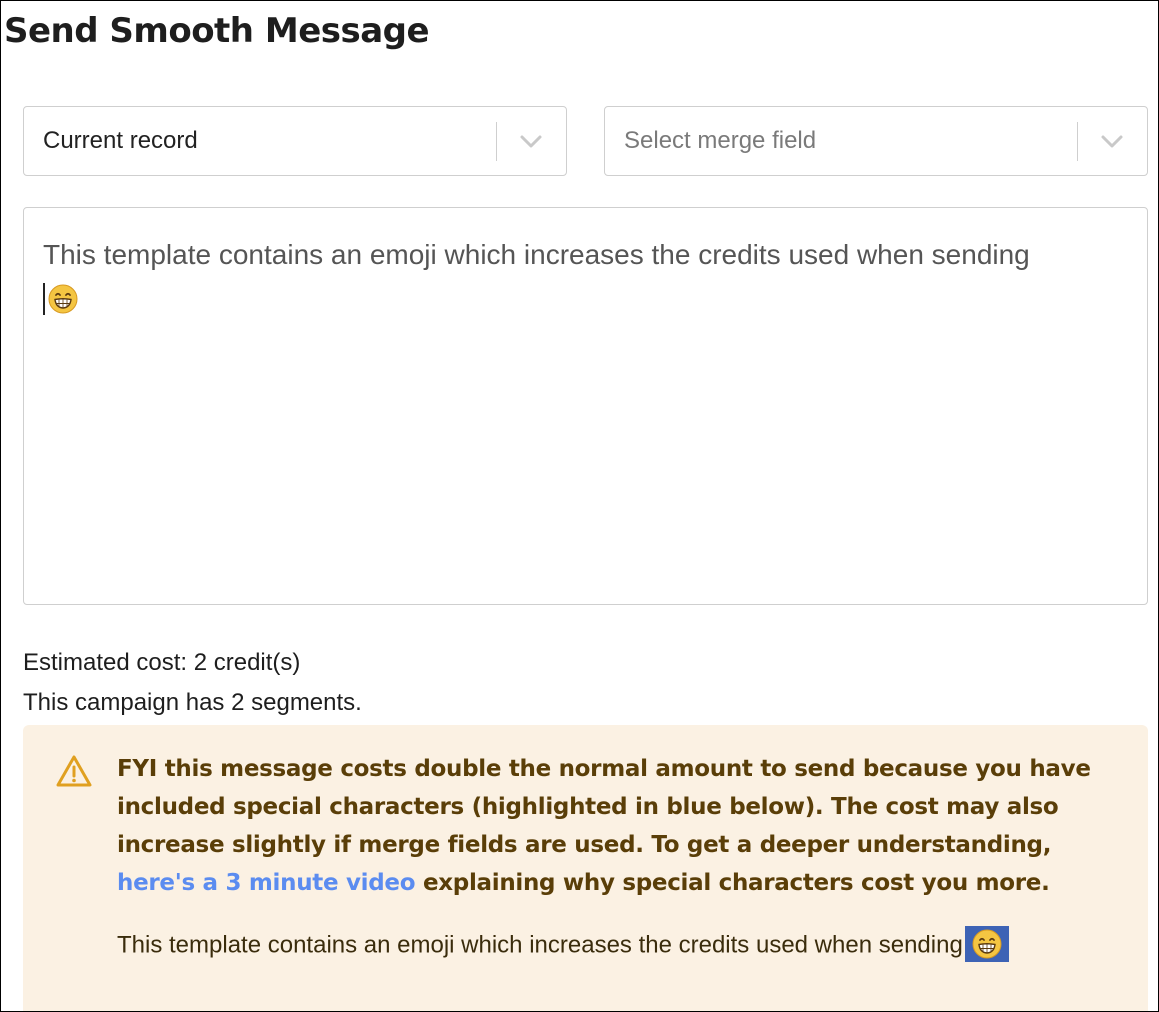  I want to click on record-select-value: Current record, so click(120, 140).